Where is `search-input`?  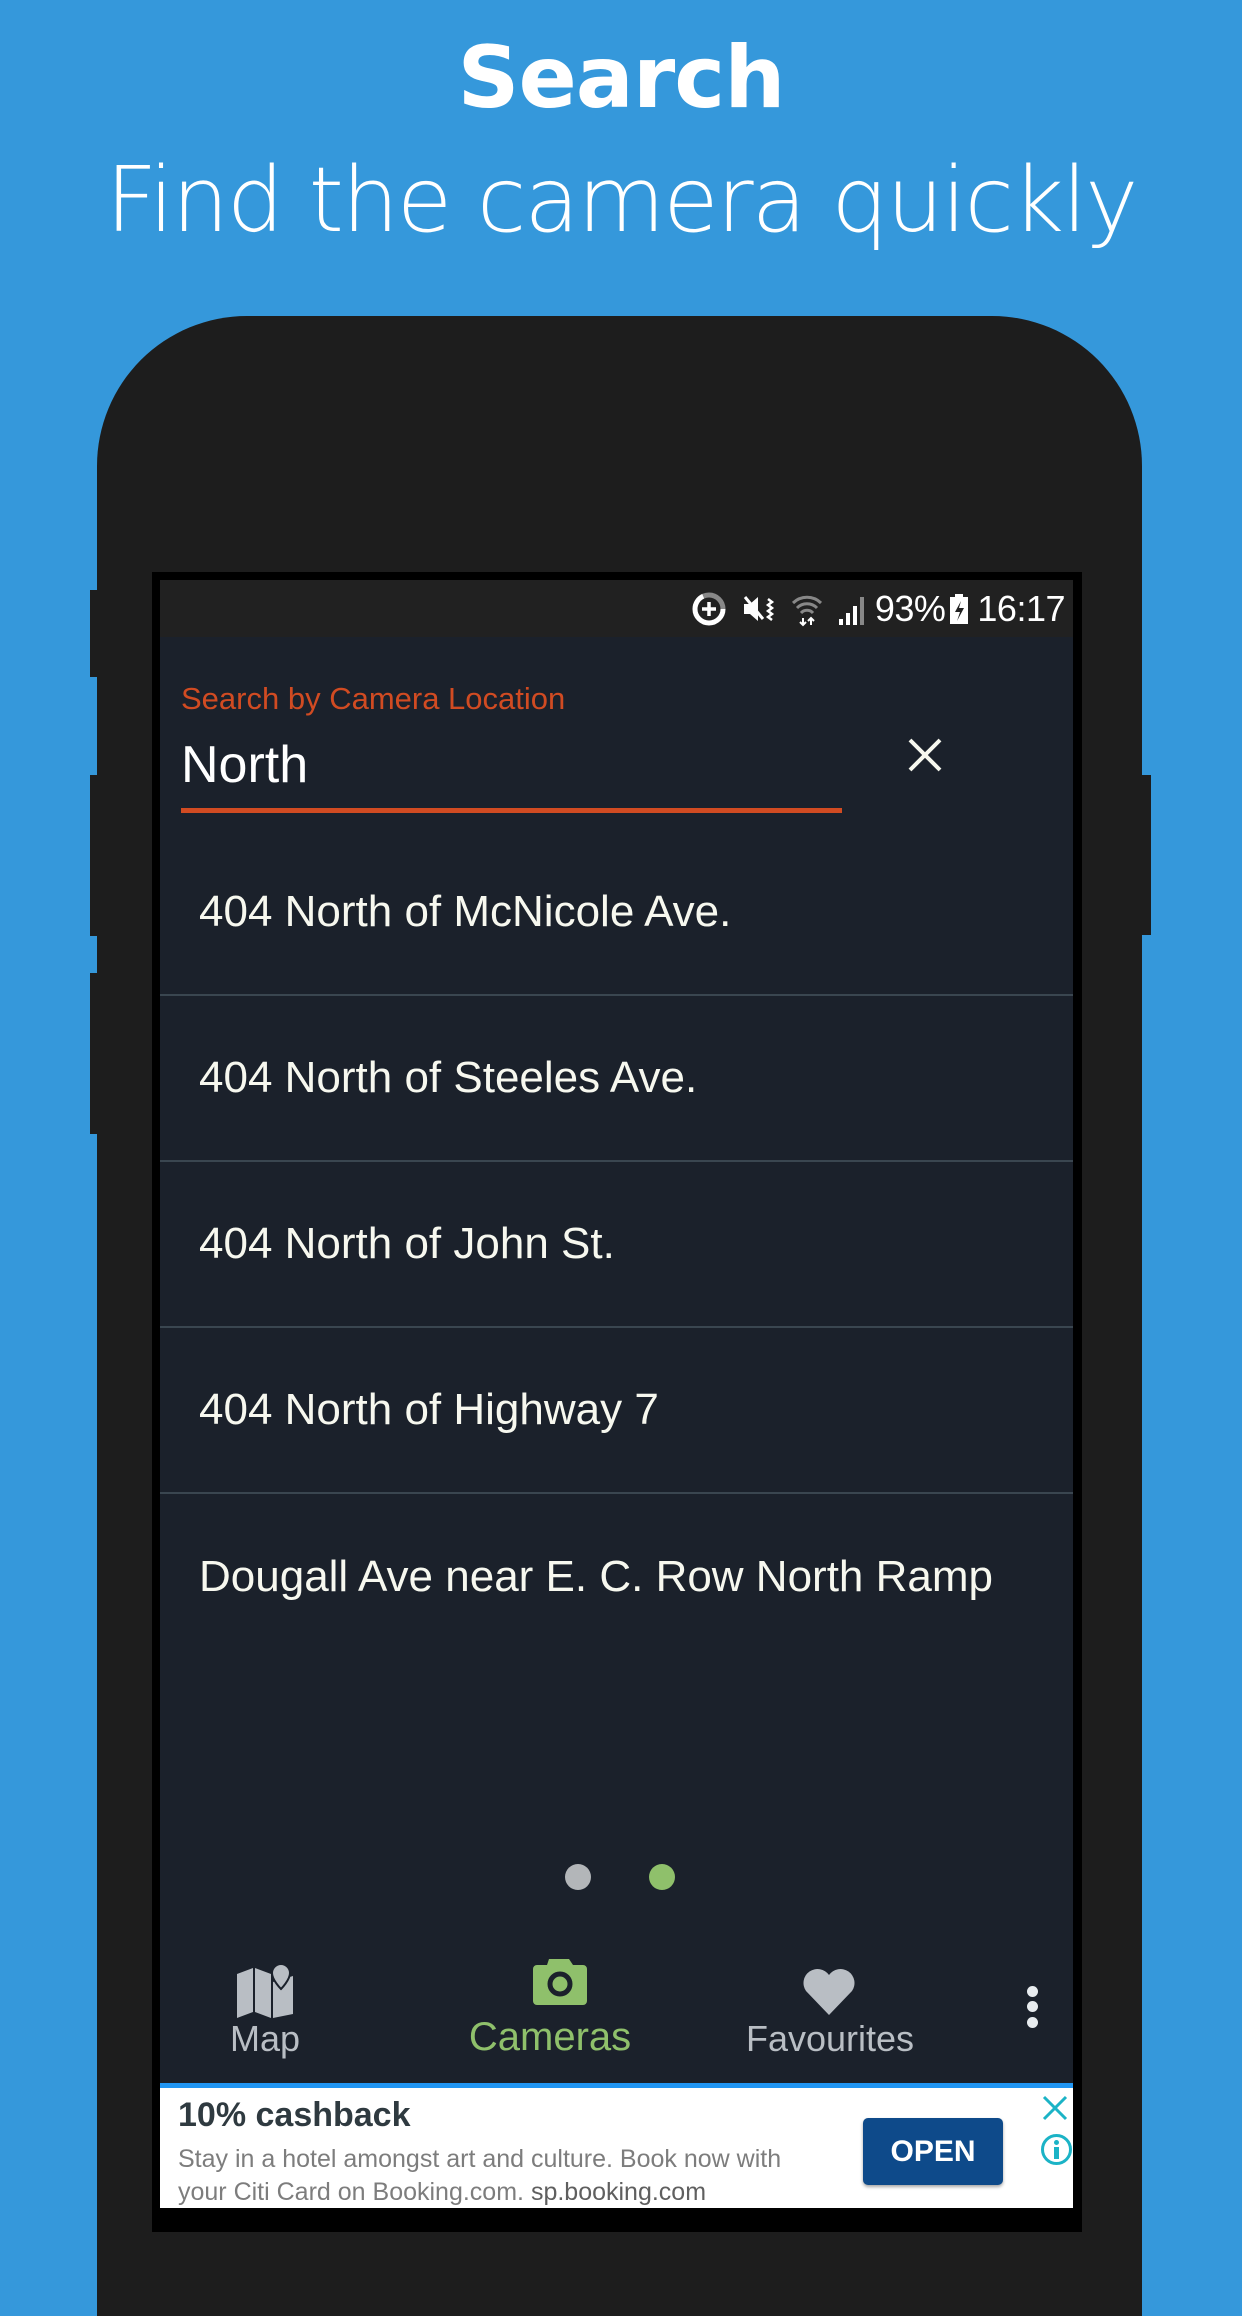
search-input is located at coordinates (511, 765).